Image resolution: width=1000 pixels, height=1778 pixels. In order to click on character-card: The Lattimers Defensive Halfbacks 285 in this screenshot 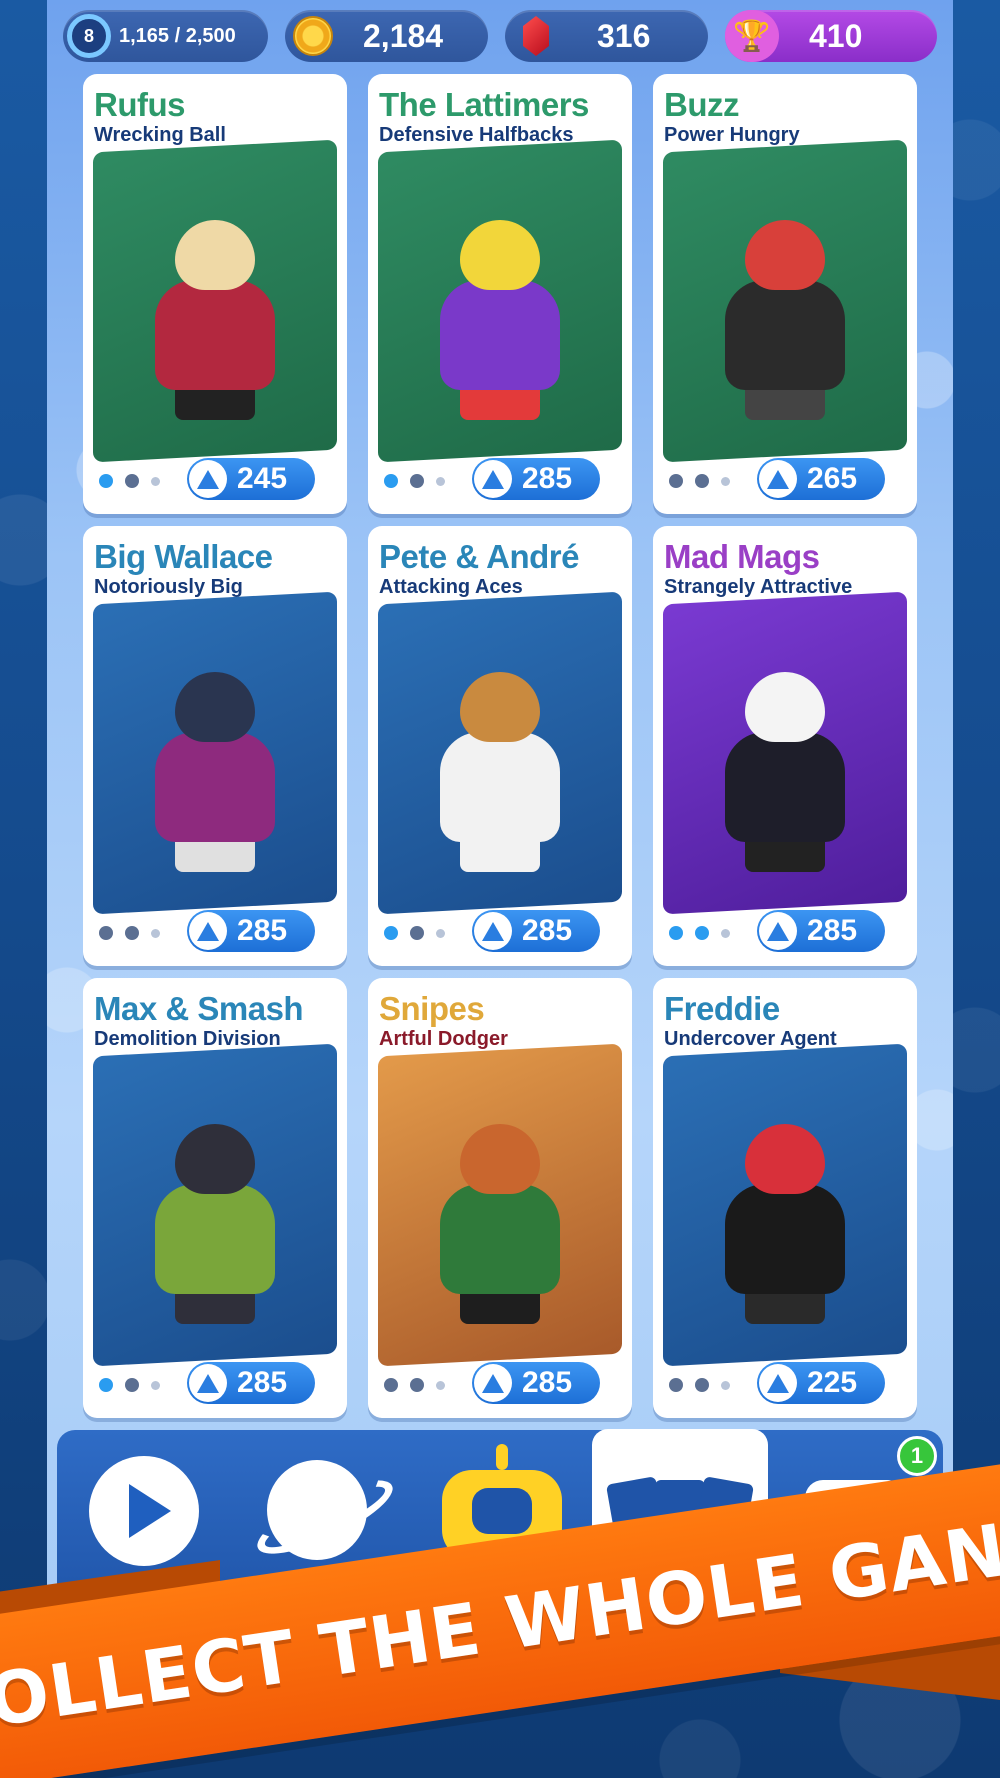, I will do `click(500, 294)`.